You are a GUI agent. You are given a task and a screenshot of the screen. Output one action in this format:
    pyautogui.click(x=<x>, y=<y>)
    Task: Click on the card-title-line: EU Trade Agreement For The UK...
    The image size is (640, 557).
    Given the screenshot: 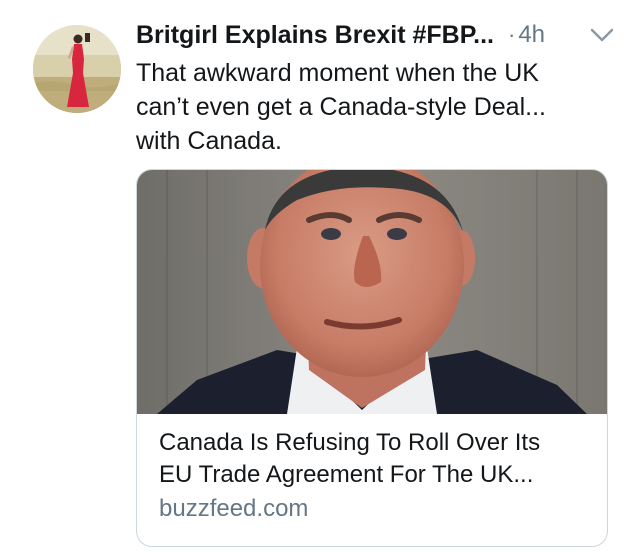 What is the action you would take?
    pyautogui.click(x=346, y=474)
    